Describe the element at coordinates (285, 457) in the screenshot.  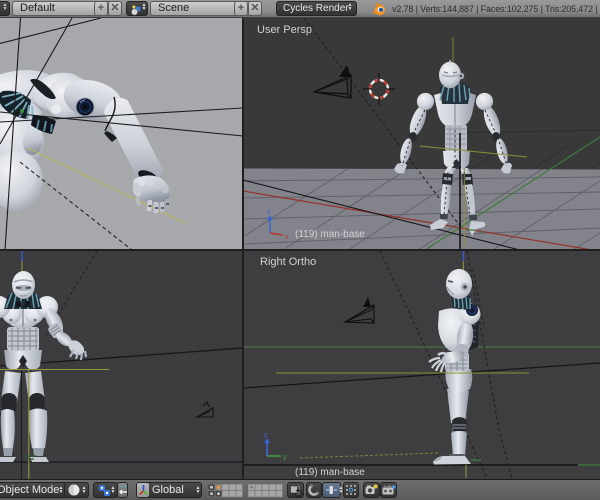
I see `svg-text: y` at that location.